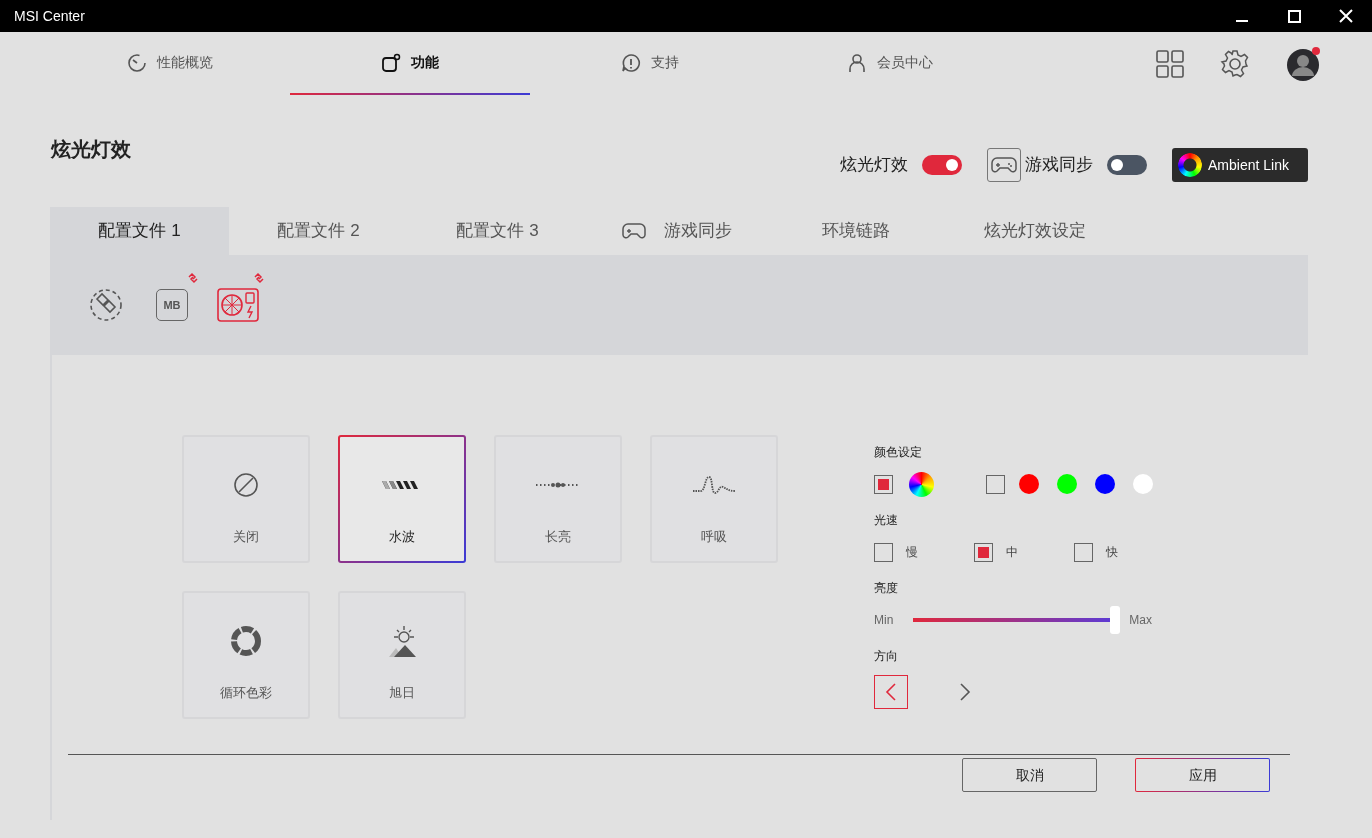 Image resolution: width=1372 pixels, height=838 pixels. Describe the element at coordinates (1112, 552) in the screenshot. I see `option-label: 快` at that location.